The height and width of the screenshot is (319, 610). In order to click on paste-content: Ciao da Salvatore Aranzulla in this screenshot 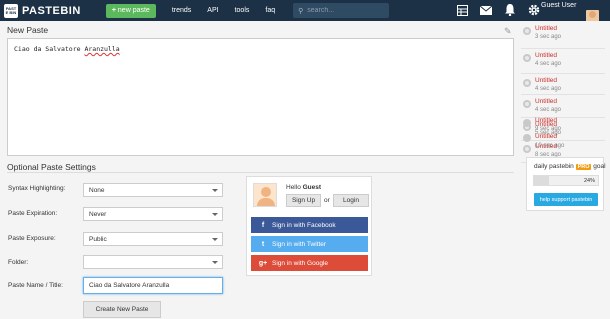, I will do `click(67, 49)`.